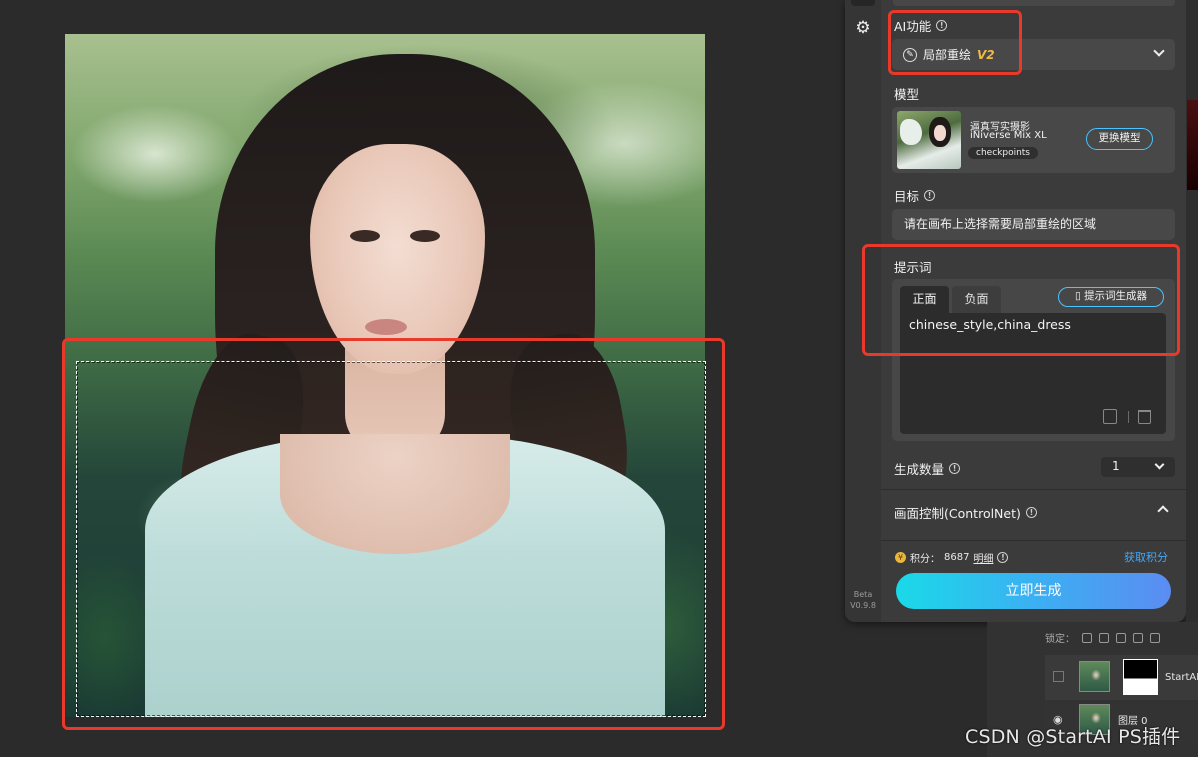  I want to click on model-thumbnail, so click(929, 140).